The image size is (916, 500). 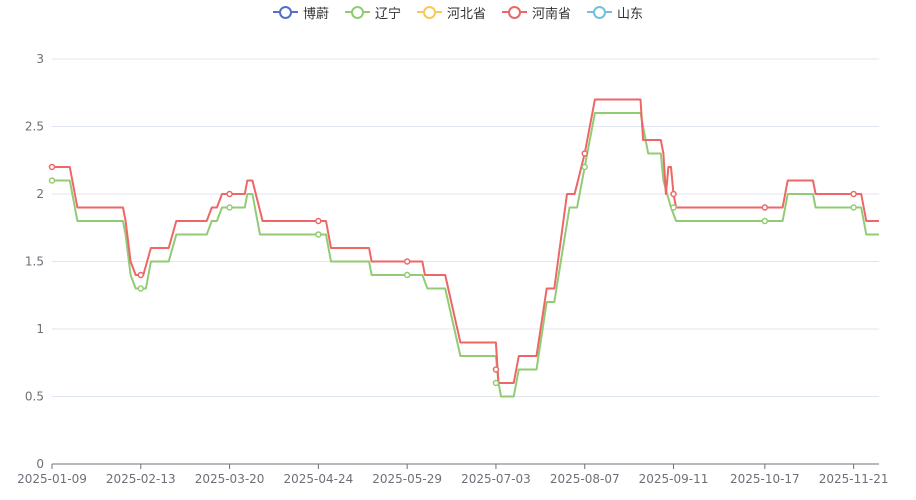 What do you see at coordinates (496, 479) in the screenshot?
I see `x-tick-label: 2025-07-03` at bounding box center [496, 479].